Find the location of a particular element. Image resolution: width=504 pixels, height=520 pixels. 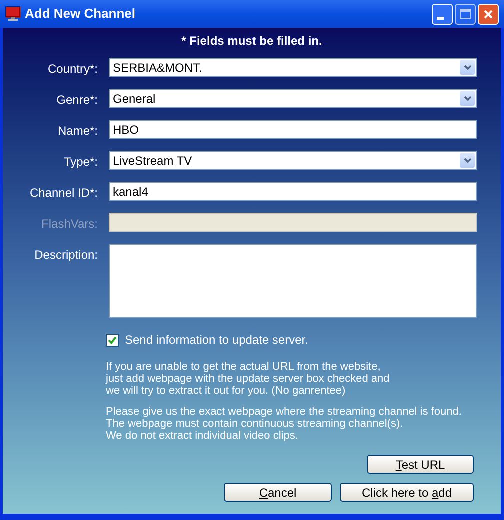

checkbox is located at coordinates (112, 340).